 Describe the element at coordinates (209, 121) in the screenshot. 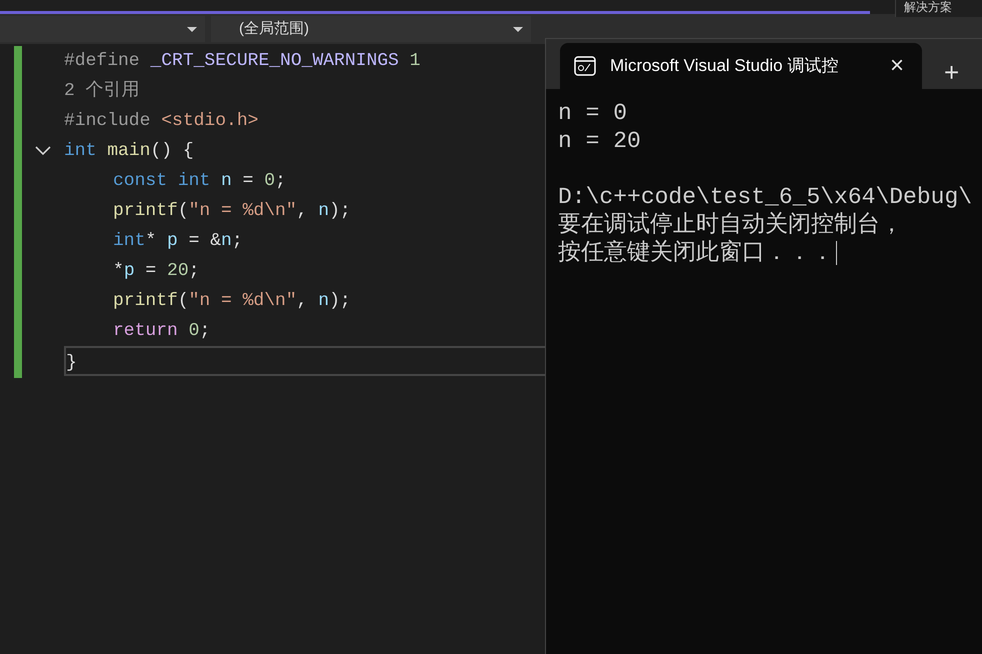

I see `code-token: <stdio.h>` at that location.